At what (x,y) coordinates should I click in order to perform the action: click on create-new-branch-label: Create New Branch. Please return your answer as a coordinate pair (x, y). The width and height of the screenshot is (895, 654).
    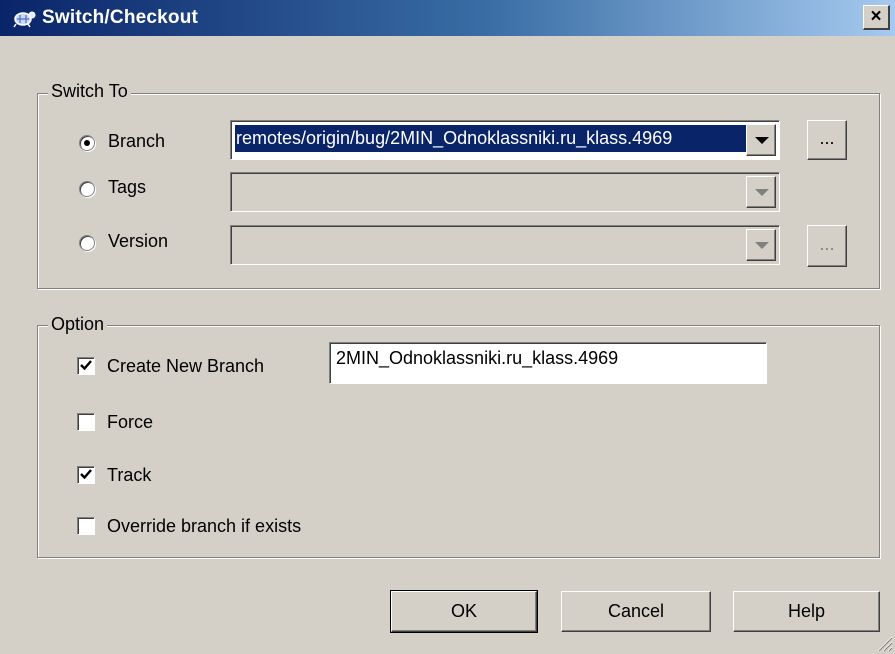
    Looking at the image, I should click on (186, 366).